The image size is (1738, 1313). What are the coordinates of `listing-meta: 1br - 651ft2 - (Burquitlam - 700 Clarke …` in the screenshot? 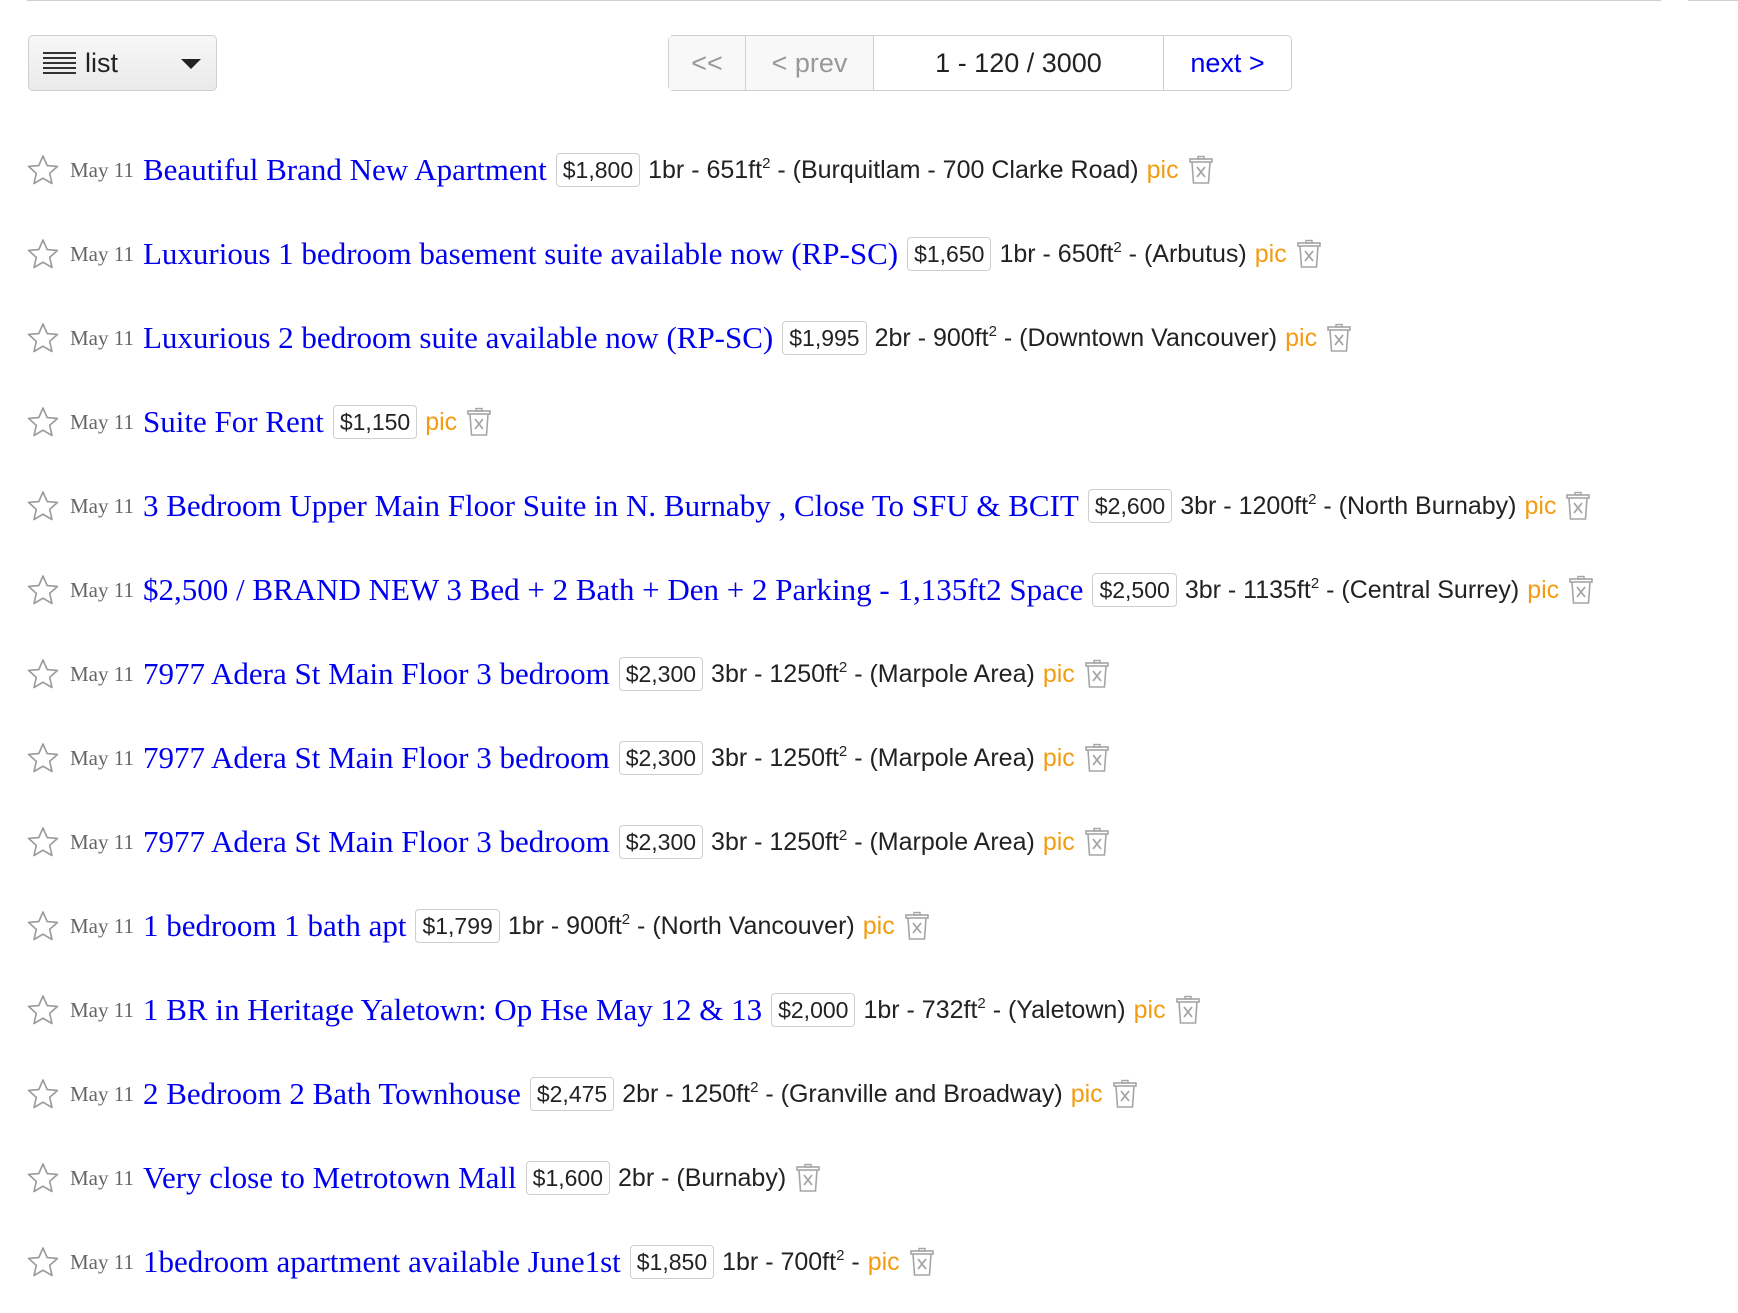 It's located at (893, 170).